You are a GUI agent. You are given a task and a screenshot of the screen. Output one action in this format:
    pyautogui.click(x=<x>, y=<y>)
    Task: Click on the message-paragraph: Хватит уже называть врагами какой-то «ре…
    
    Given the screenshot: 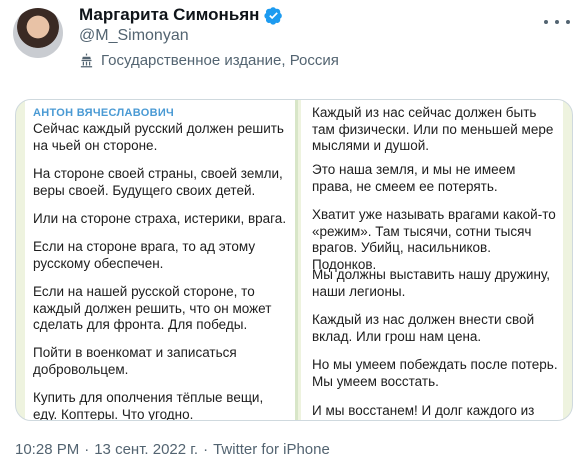 What is the action you would take?
    pyautogui.click(x=434, y=239)
    